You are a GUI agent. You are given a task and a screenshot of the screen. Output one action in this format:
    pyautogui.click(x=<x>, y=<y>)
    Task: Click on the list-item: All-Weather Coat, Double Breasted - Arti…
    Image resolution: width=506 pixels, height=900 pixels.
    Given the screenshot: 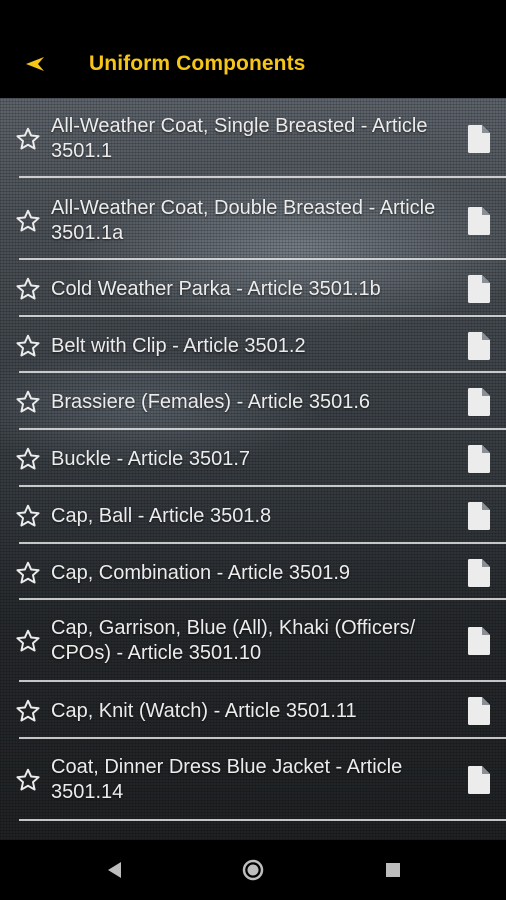 What is the action you would take?
    pyautogui.click(x=253, y=221)
    